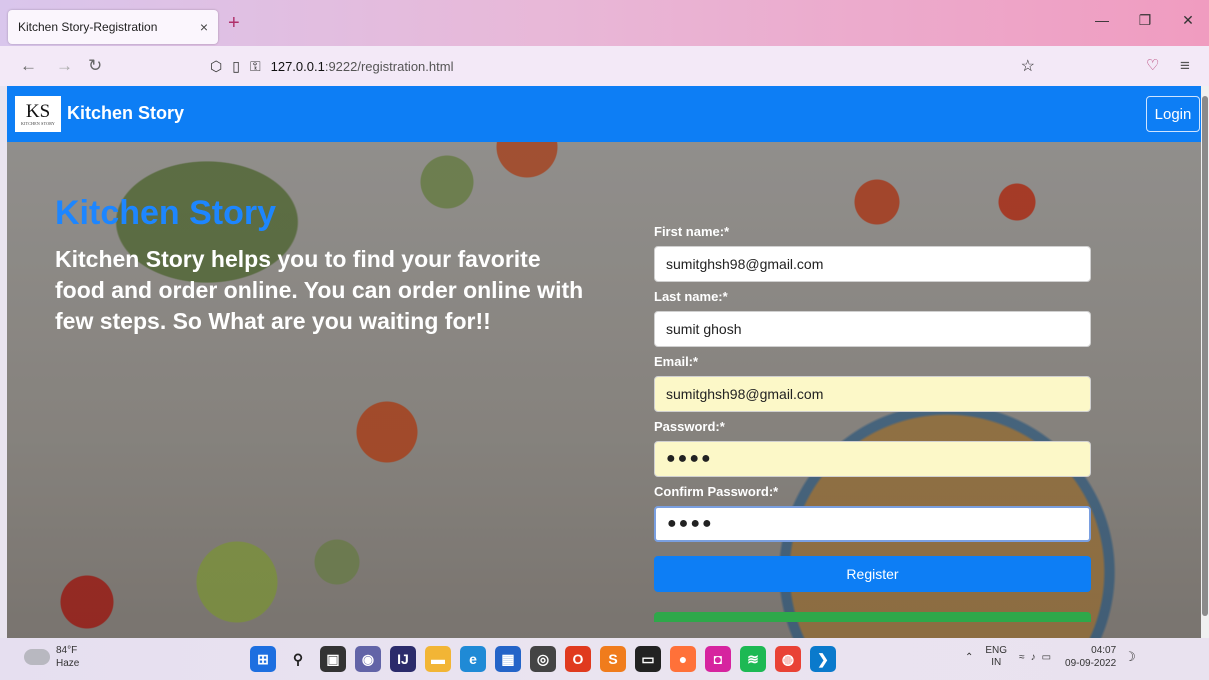  What do you see at coordinates (234, 23) in the screenshot?
I see `new-tab-button: +` at bounding box center [234, 23].